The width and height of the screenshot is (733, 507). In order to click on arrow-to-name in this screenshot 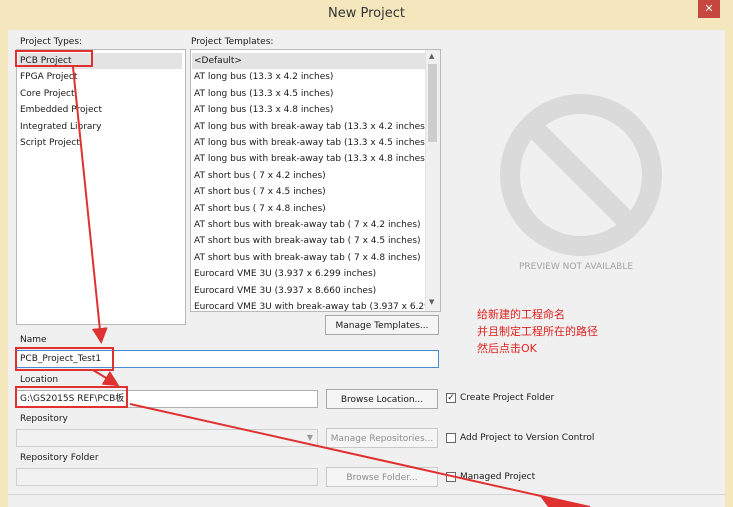, I will do `click(90, 205)`.